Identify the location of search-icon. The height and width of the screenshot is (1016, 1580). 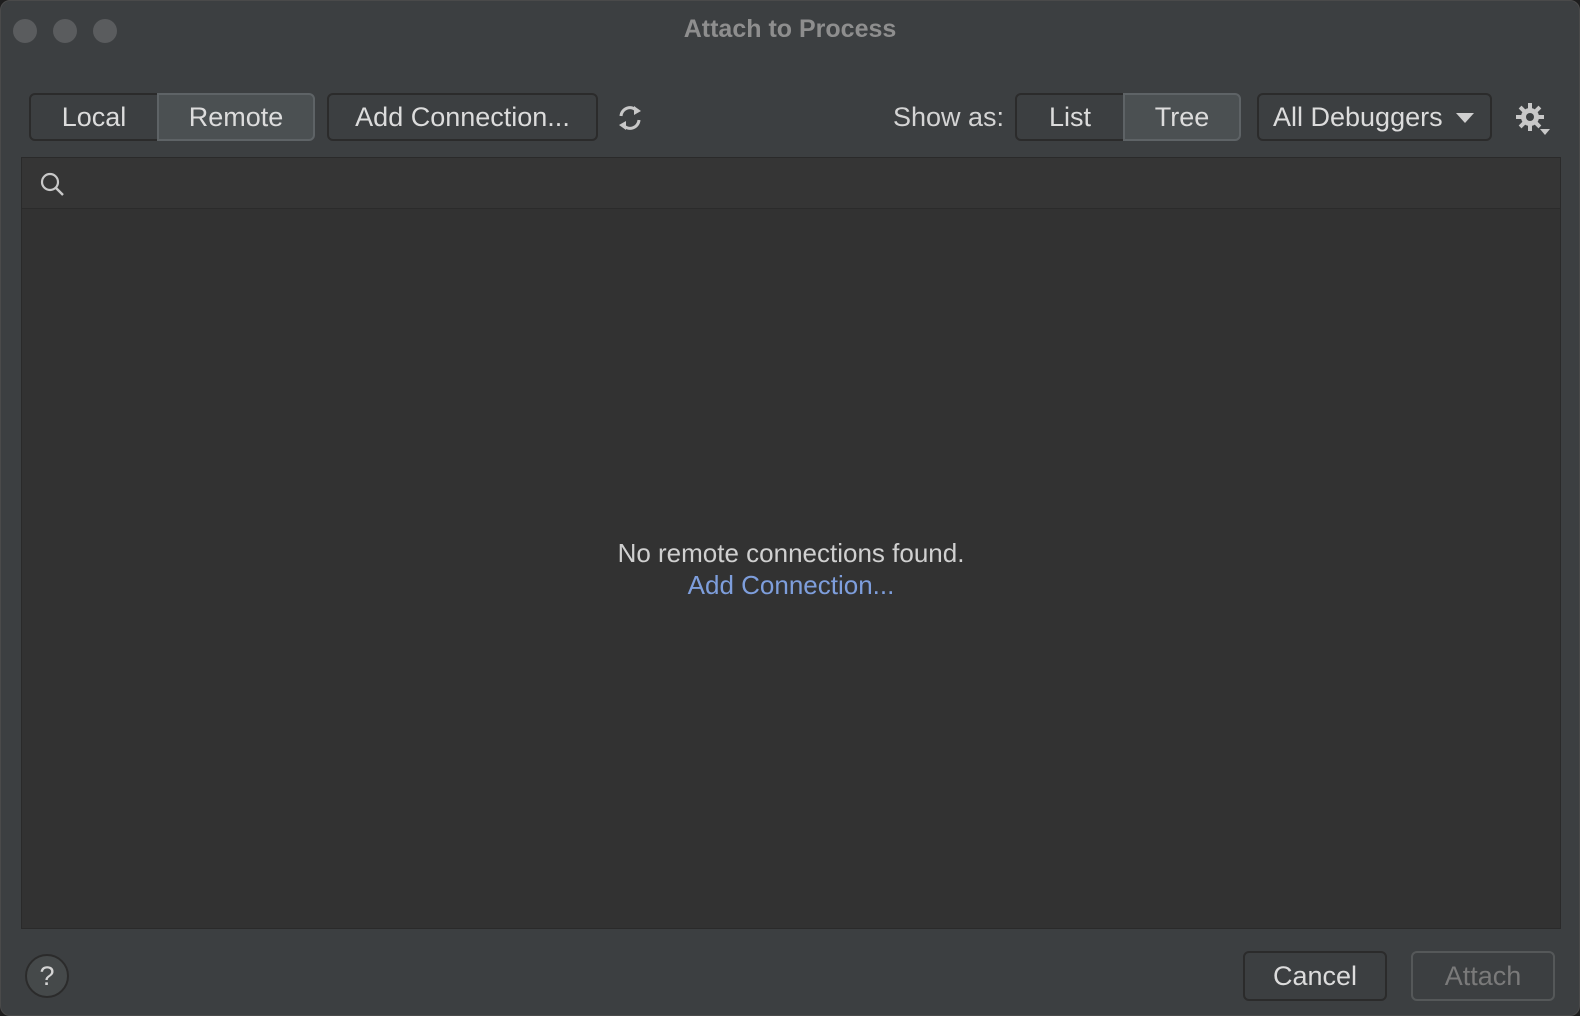
(52, 184).